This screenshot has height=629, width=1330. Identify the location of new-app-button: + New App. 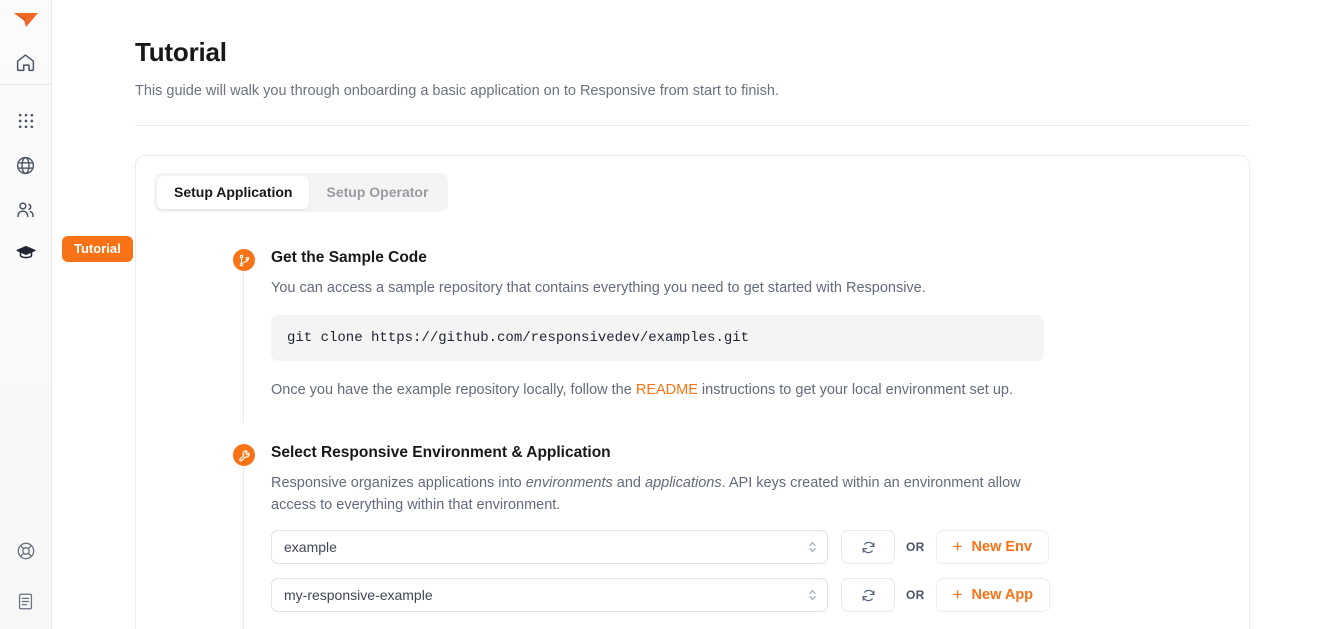
(993, 595).